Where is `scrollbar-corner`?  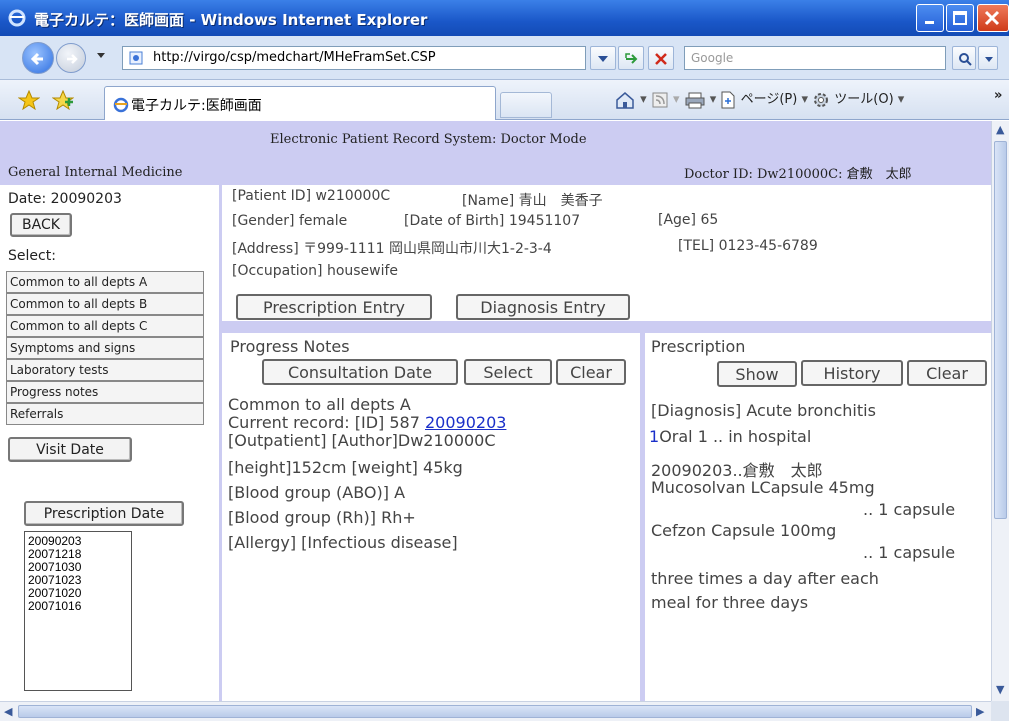
scrollbar-corner is located at coordinates (1000, 711).